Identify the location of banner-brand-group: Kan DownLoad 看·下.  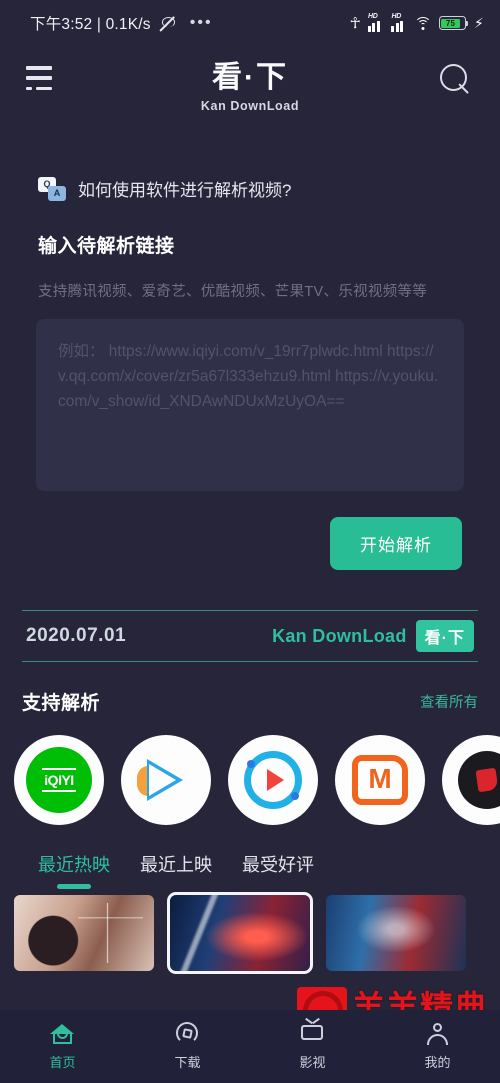
(373, 636).